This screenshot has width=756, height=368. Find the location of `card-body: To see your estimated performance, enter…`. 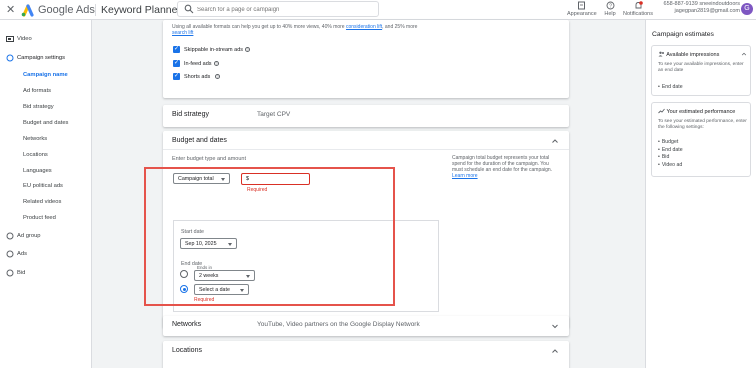

card-body: To see your estimated performance, enter… is located at coordinates (702, 124).